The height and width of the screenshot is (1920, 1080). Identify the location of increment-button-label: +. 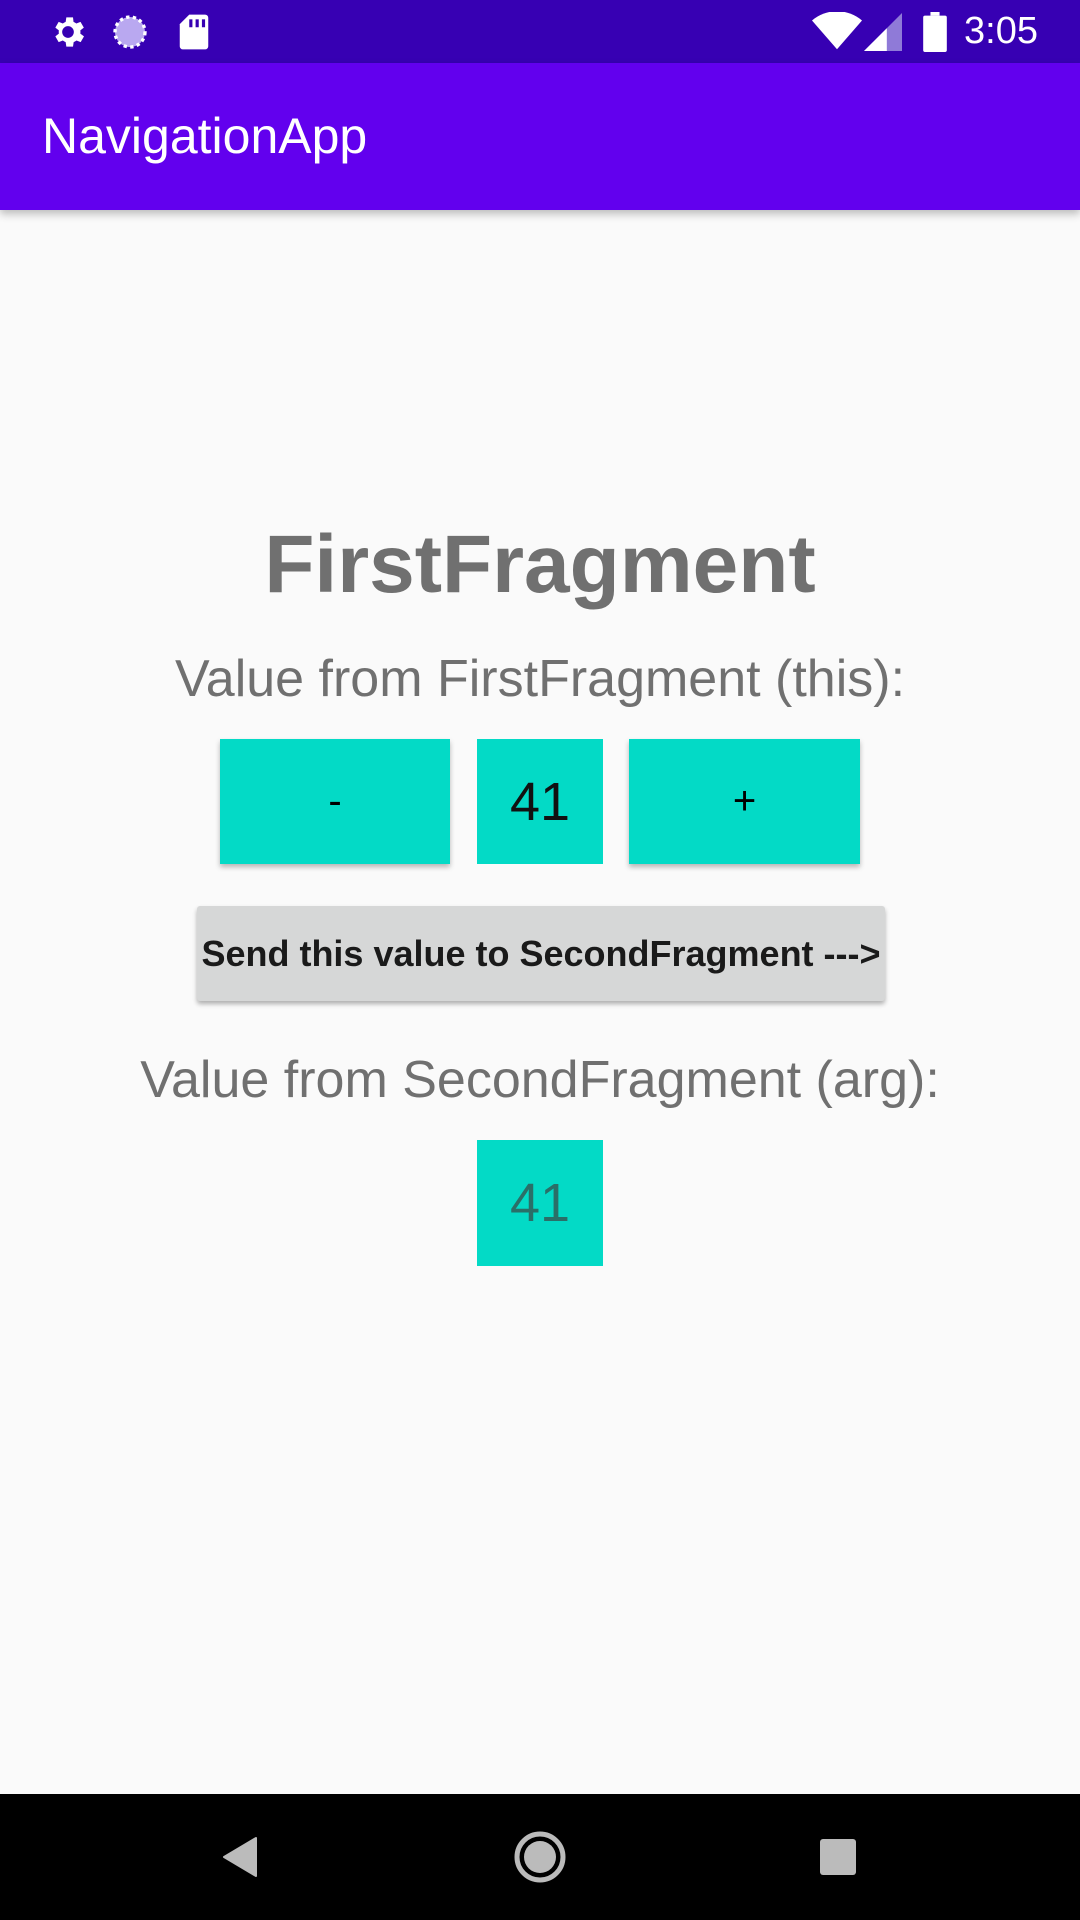
(744, 801).